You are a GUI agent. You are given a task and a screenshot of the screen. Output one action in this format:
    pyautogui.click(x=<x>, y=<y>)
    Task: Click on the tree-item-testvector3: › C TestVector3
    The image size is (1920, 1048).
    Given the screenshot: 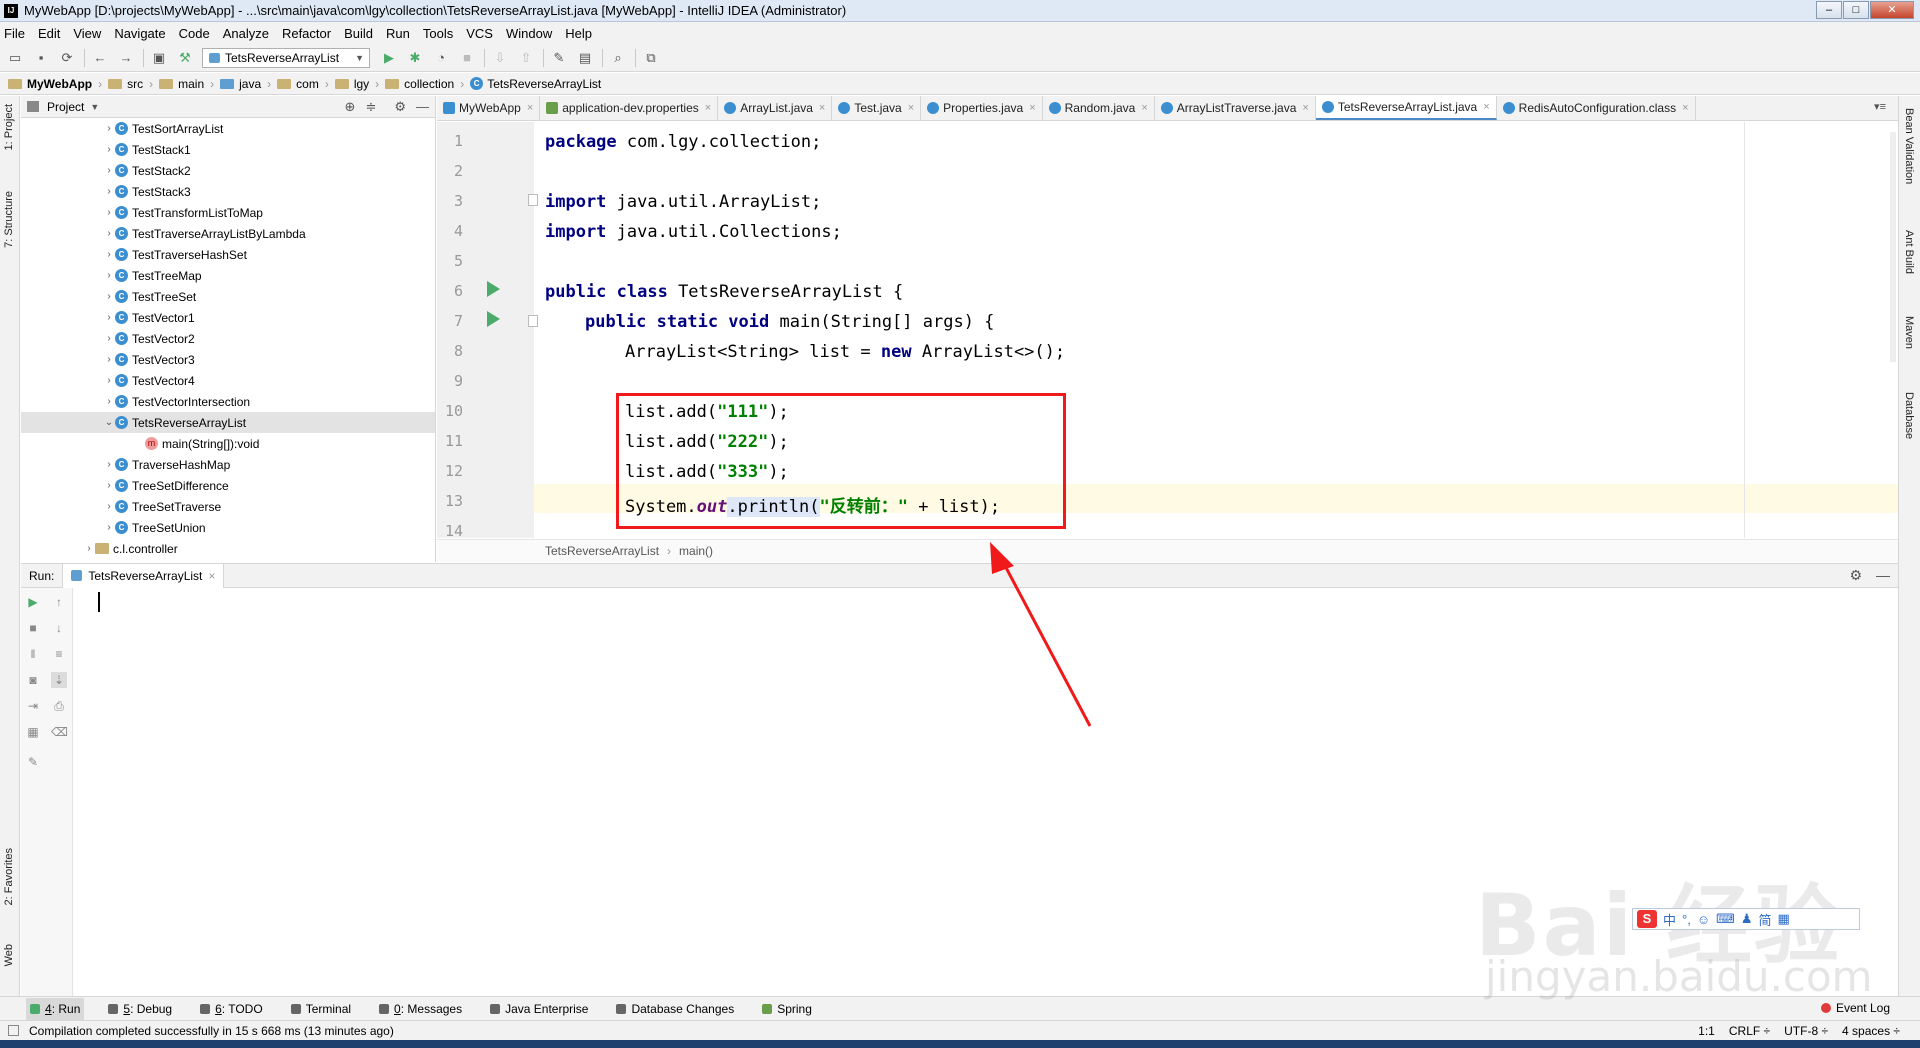 What is the action you would take?
    pyautogui.click(x=228, y=359)
    